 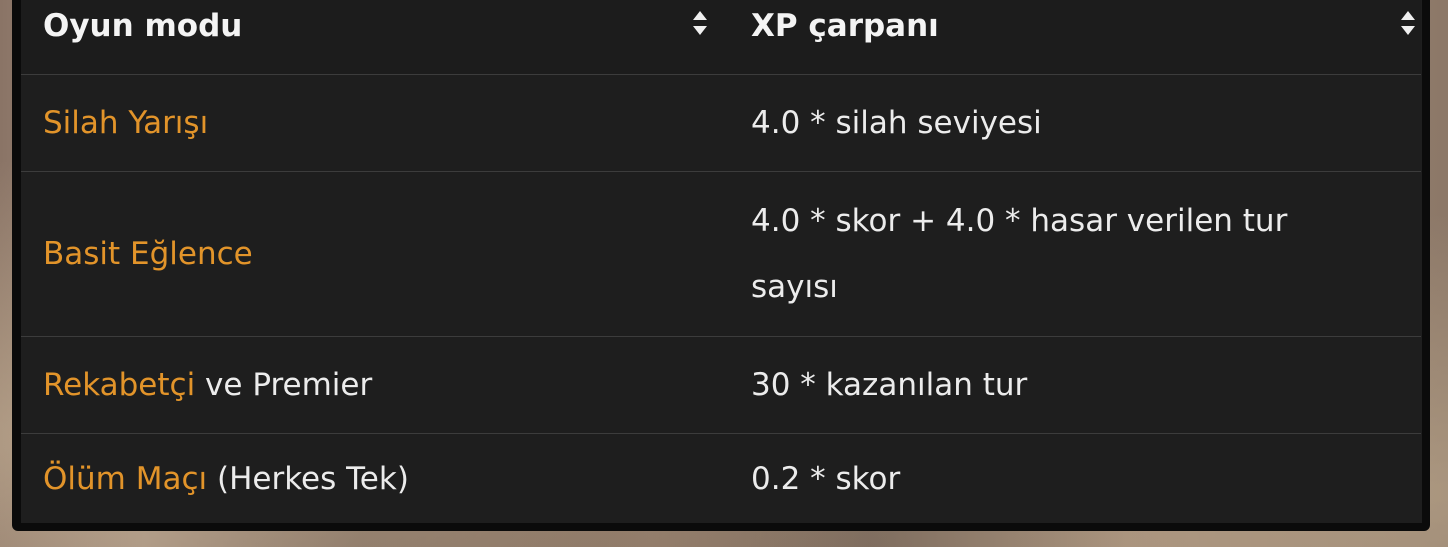 What do you see at coordinates (889, 385) in the screenshot?
I see `xp-multiplier-value: 30 * kazanılan tur` at bounding box center [889, 385].